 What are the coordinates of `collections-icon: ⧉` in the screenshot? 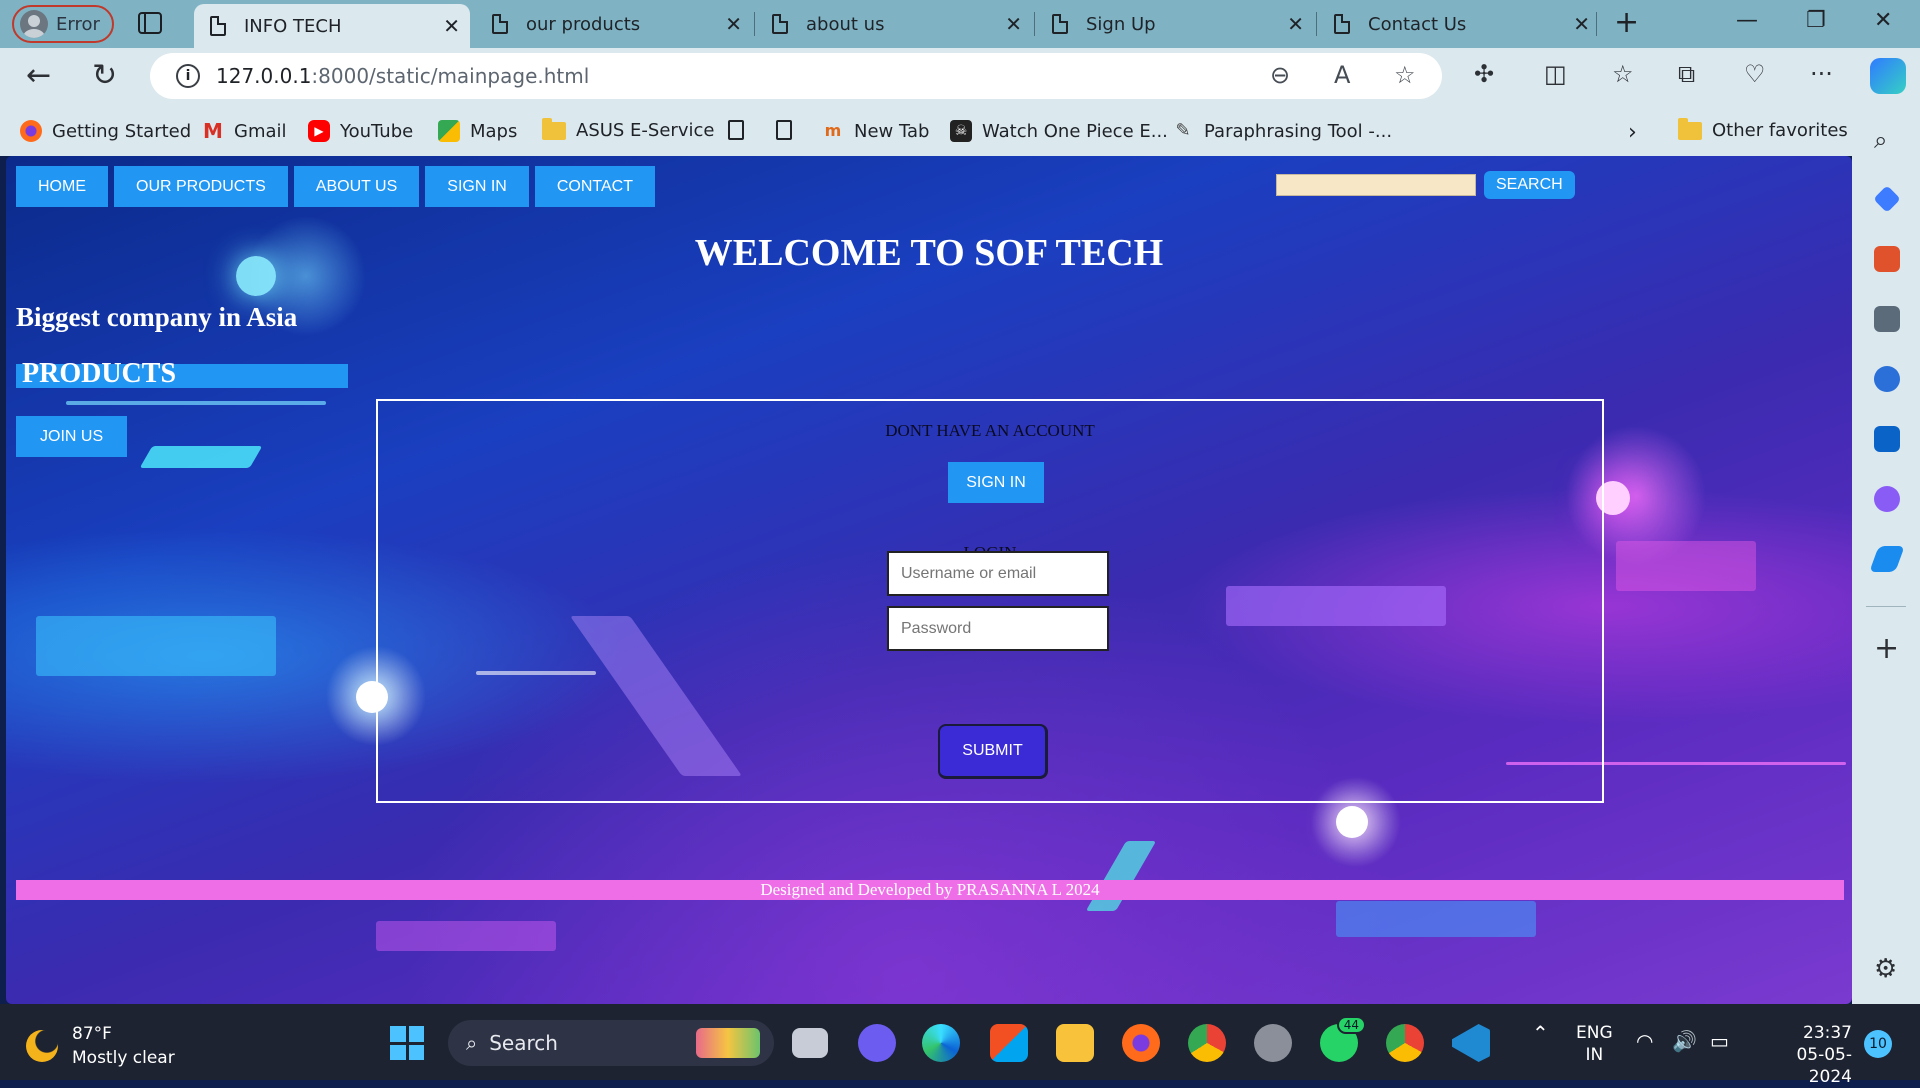 It's located at (1686, 74).